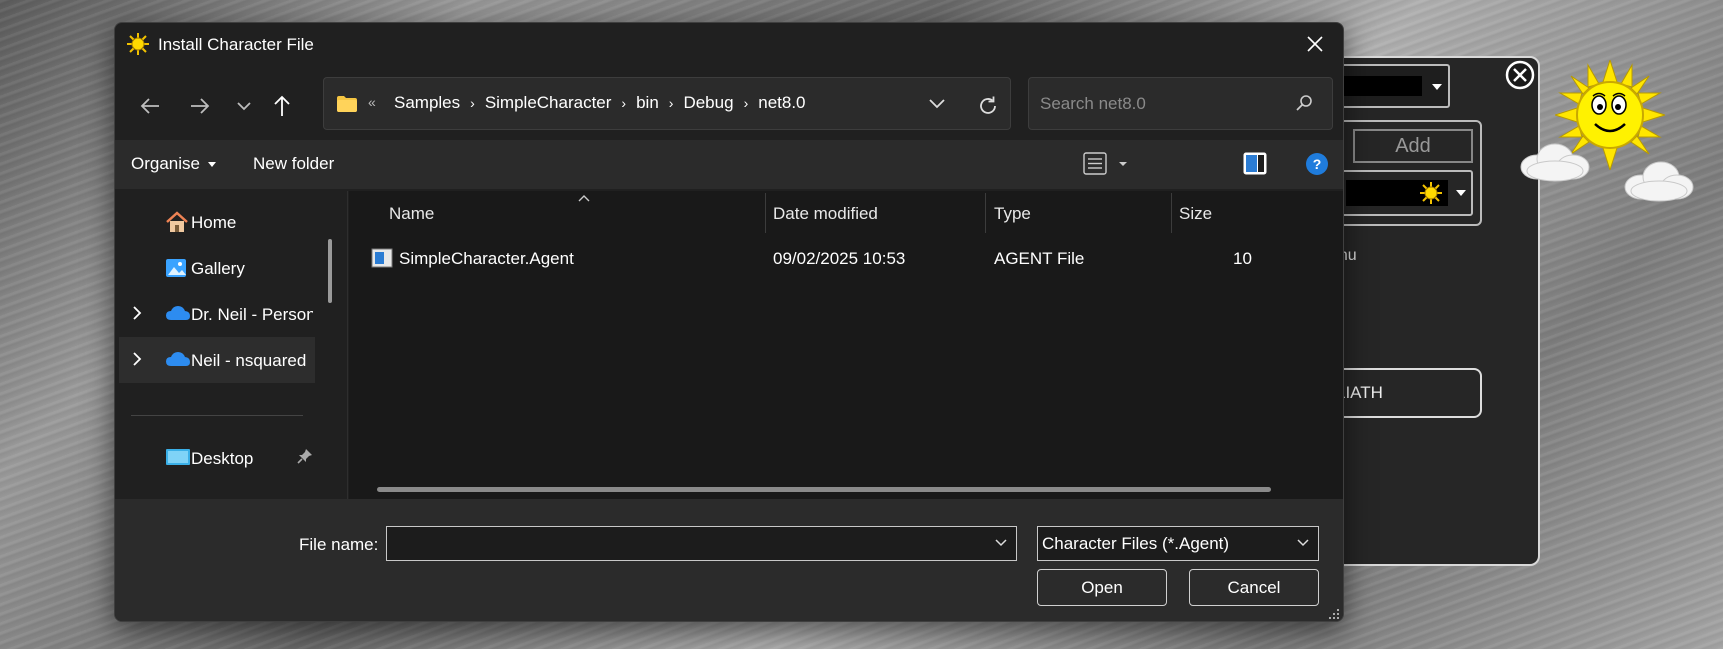  What do you see at coordinates (372, 102) in the screenshot?
I see `address-overflow: «` at bounding box center [372, 102].